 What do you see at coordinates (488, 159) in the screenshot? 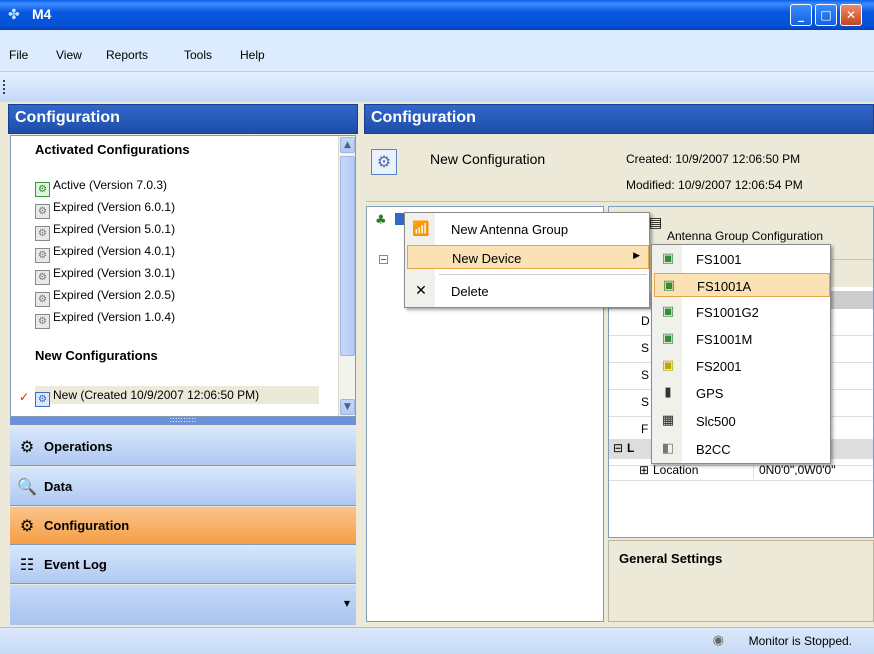
I see `configuration-name: New Configuration` at bounding box center [488, 159].